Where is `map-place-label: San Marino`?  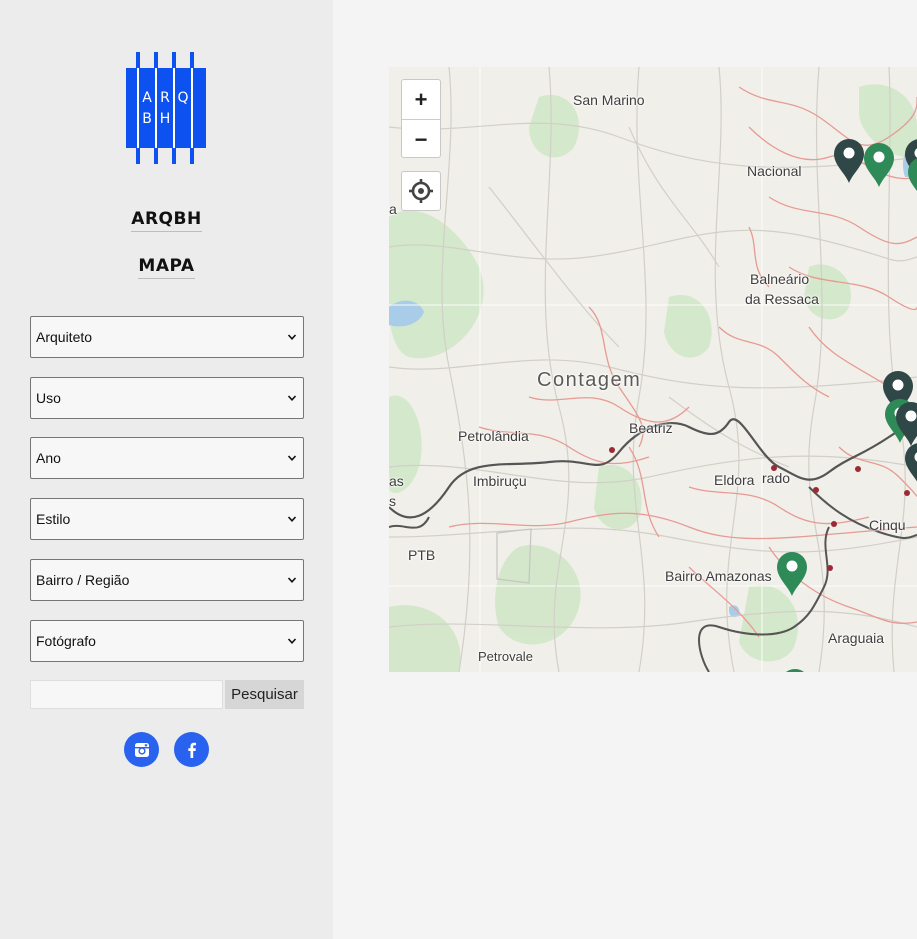 map-place-label: San Marino is located at coordinates (609, 100).